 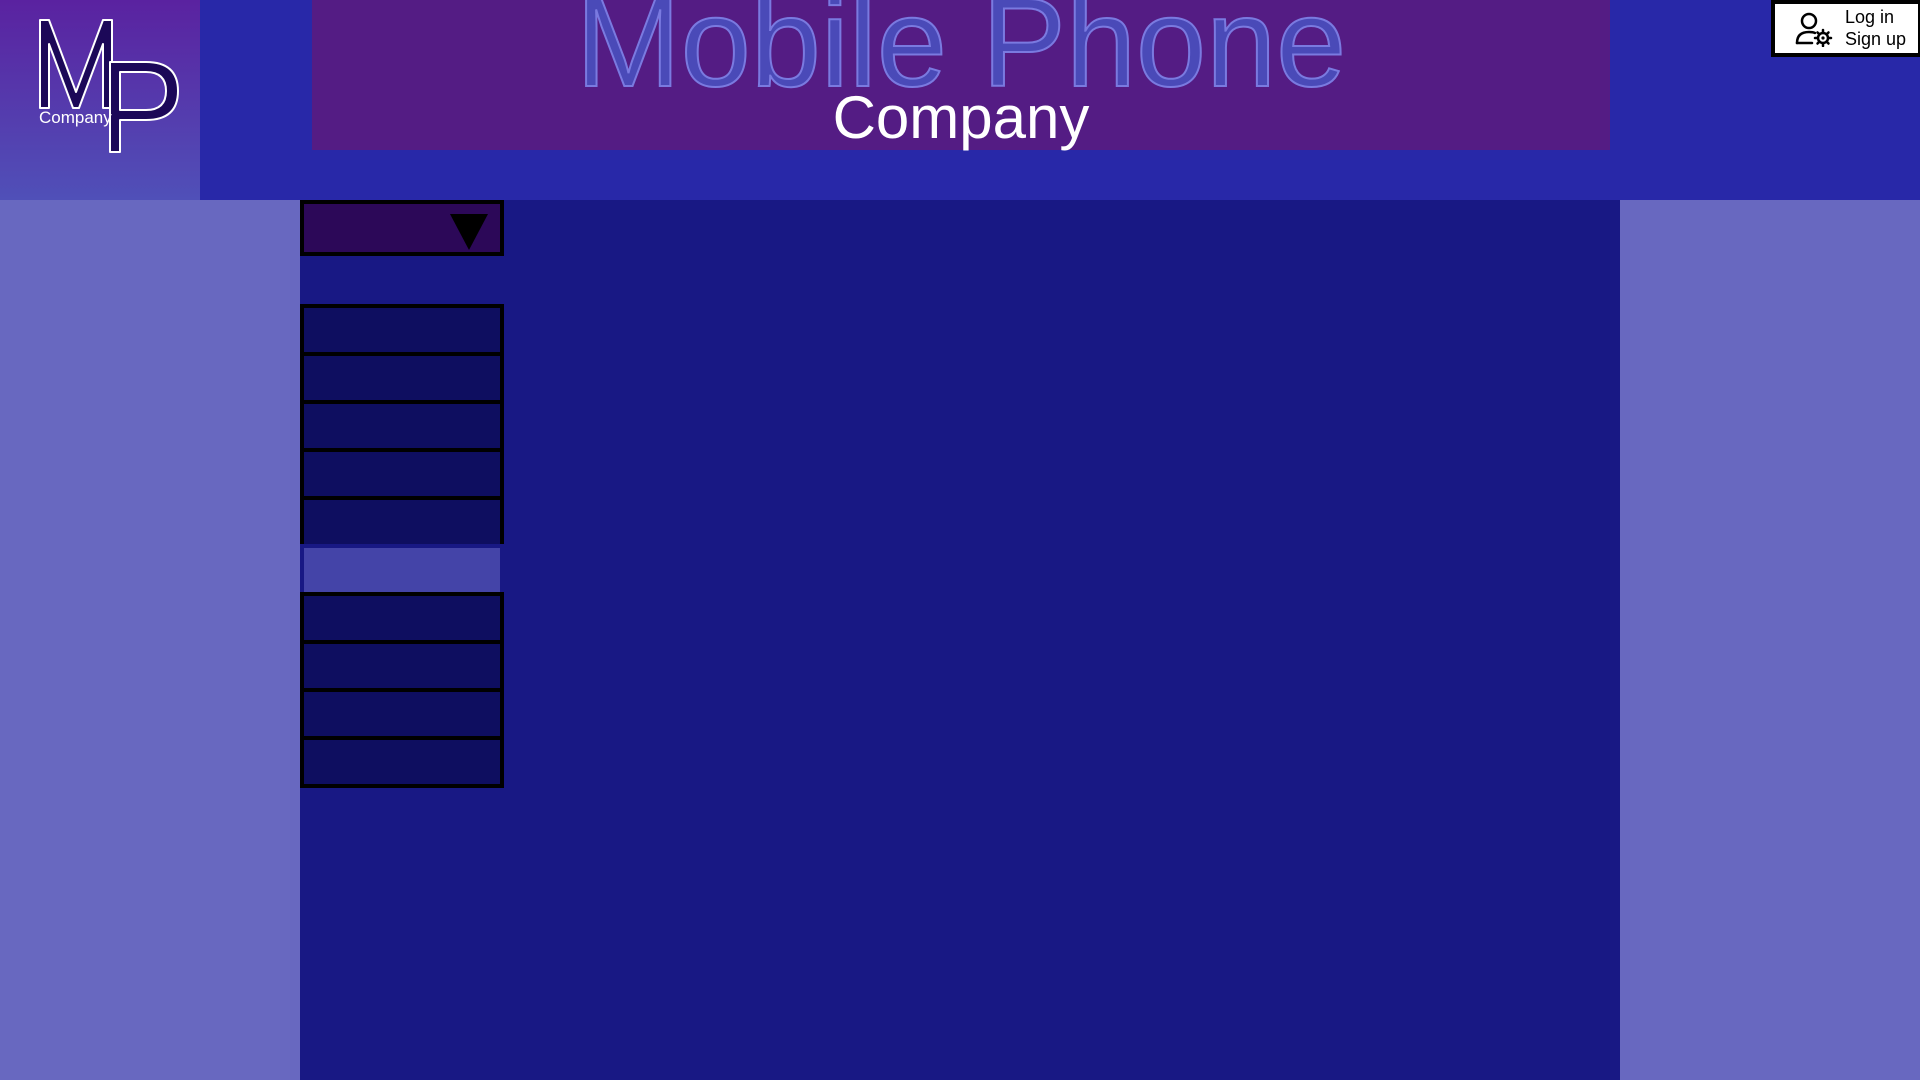 What do you see at coordinates (469, 232) in the screenshot?
I see `triangle-down-icon` at bounding box center [469, 232].